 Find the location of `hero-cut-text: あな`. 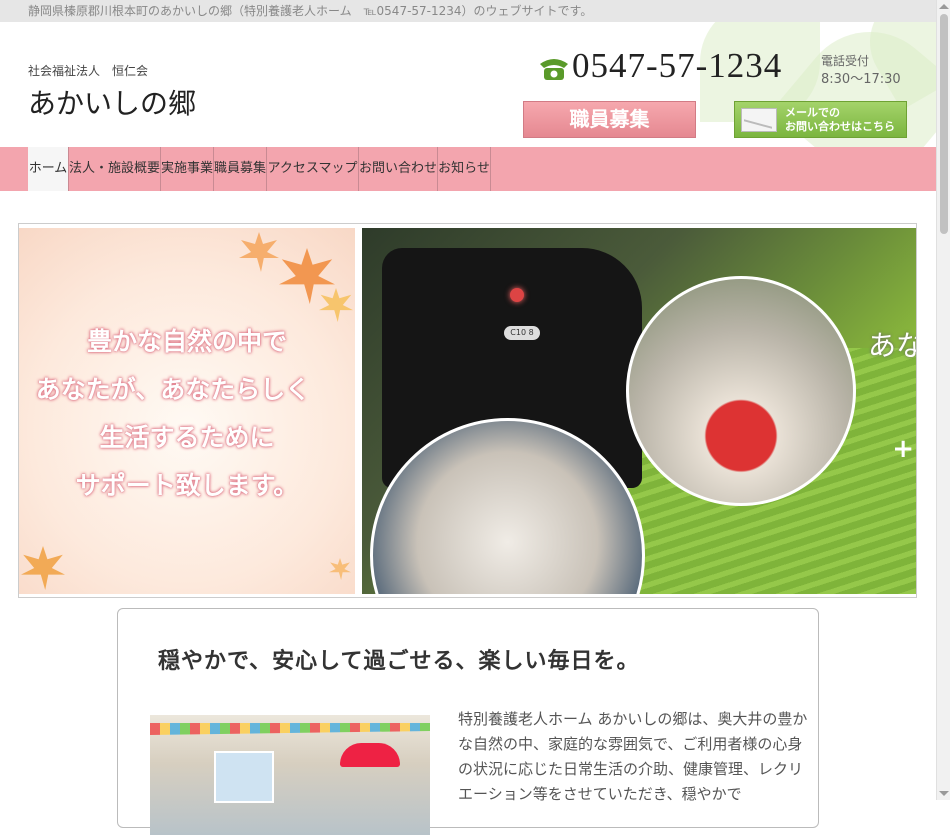

hero-cut-text: あな is located at coordinates (891, 345).